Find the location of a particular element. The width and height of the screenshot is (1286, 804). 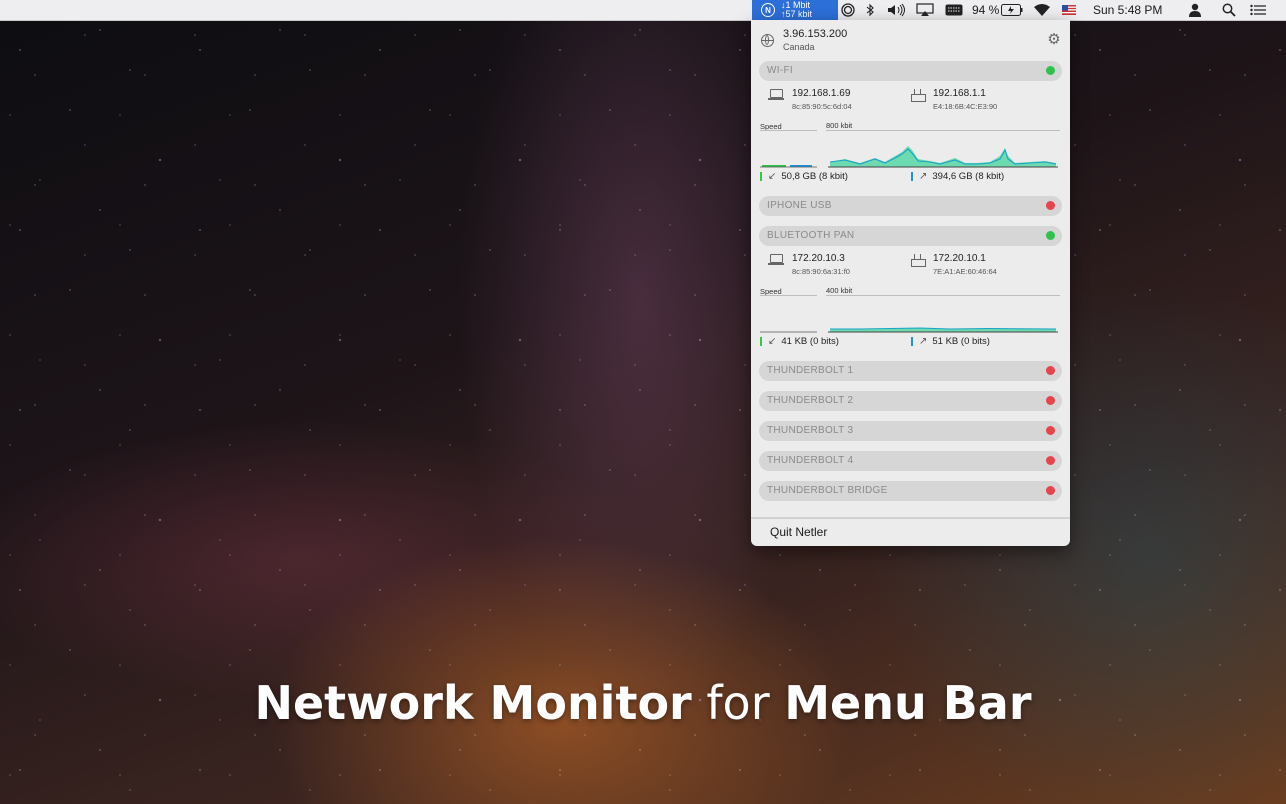

menu-divider is located at coordinates (910, 518).